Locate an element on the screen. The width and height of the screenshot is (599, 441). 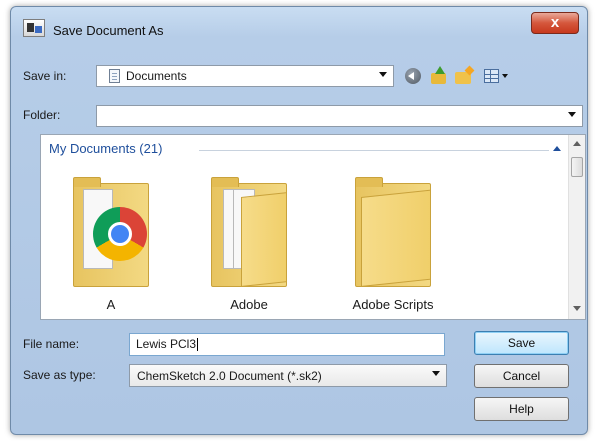
list-item: A is located at coordinates (111, 243).